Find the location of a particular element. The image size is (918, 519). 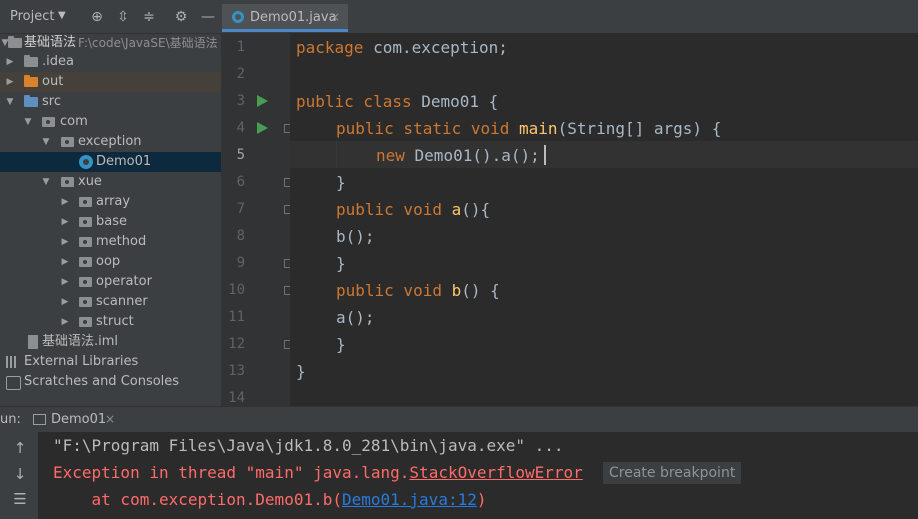

tree-item-label: scanner is located at coordinates (122, 301).